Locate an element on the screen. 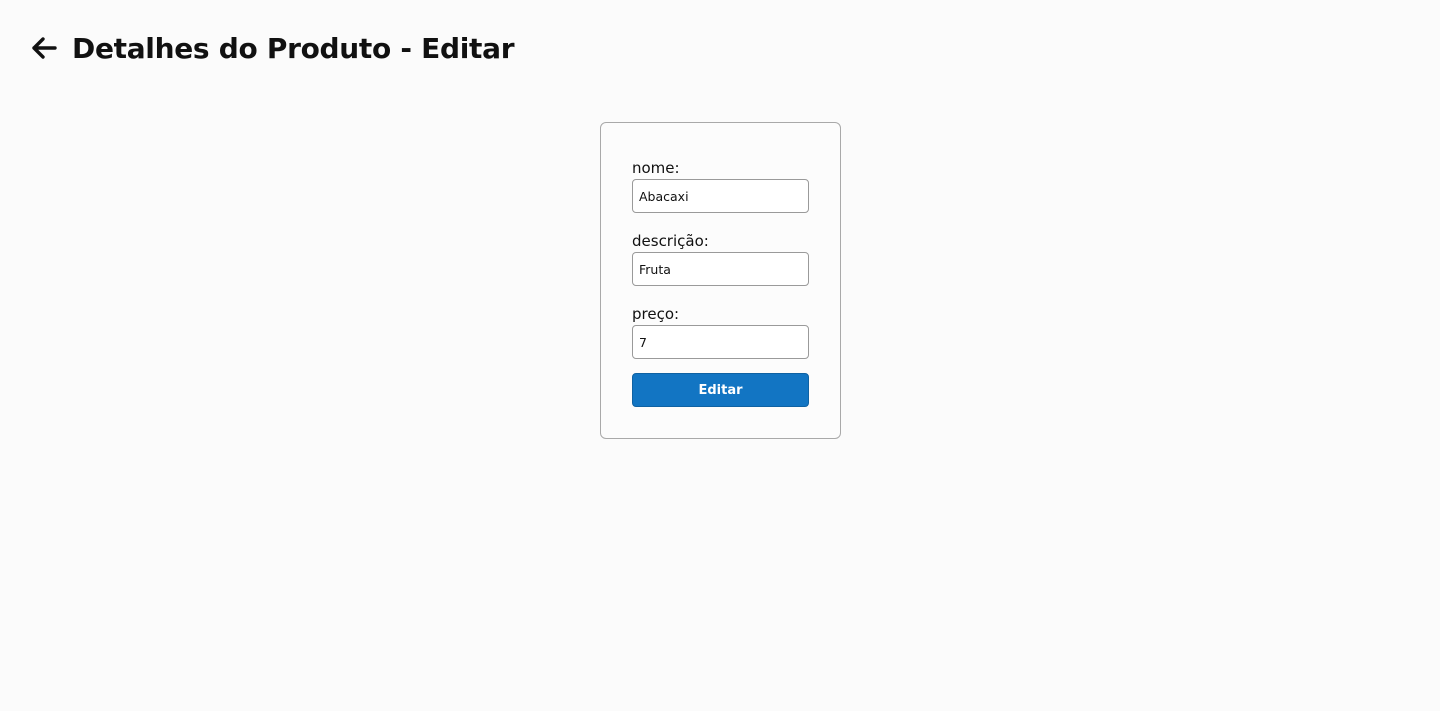  edit-product-form: nome: descrição: preço: Editar is located at coordinates (720, 280).